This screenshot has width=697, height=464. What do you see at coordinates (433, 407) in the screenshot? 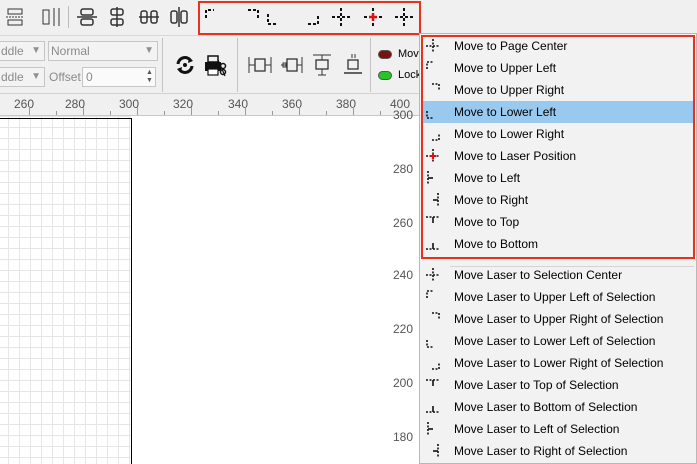
I see `align-bottom-icon` at bounding box center [433, 407].